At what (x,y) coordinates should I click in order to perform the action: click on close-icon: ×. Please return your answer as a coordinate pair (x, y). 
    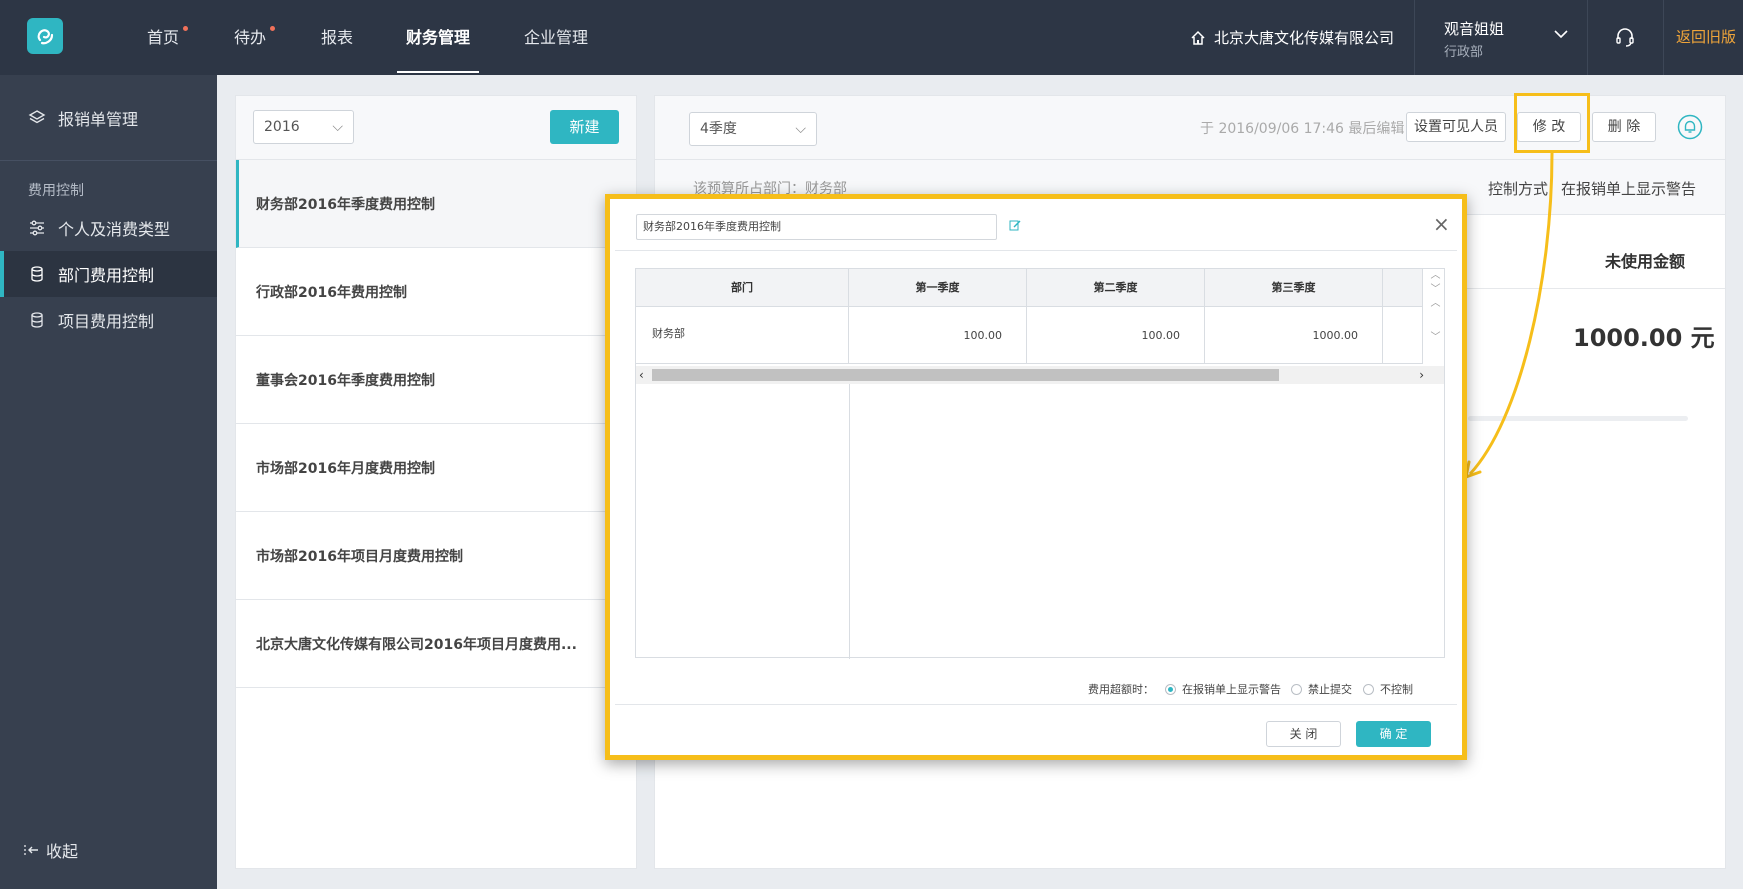
    Looking at the image, I should click on (1441, 224).